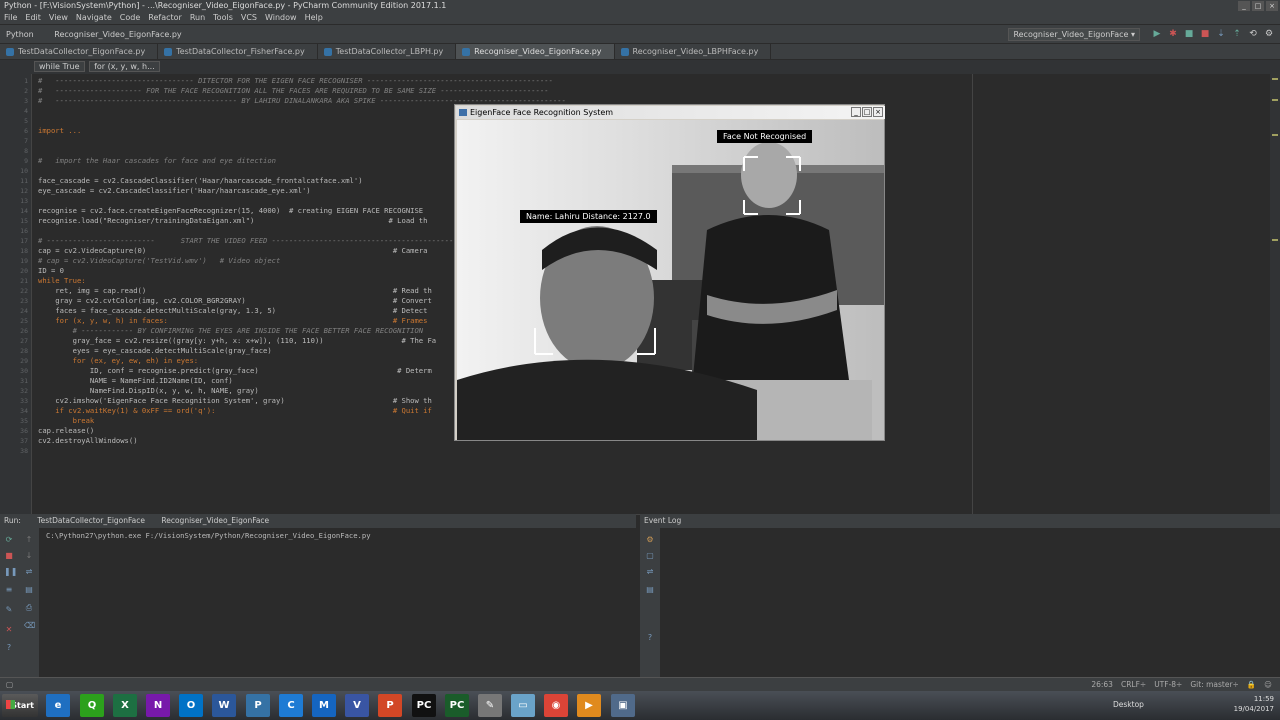  I want to click on popup-minimize-button: _, so click(856, 112).